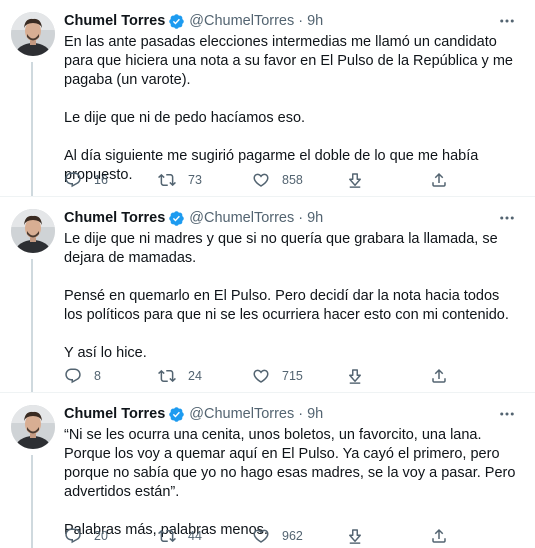 Image resolution: width=535 pixels, height=548 pixels. What do you see at coordinates (195, 536) in the screenshot?
I see `retweet-count: 44` at bounding box center [195, 536].